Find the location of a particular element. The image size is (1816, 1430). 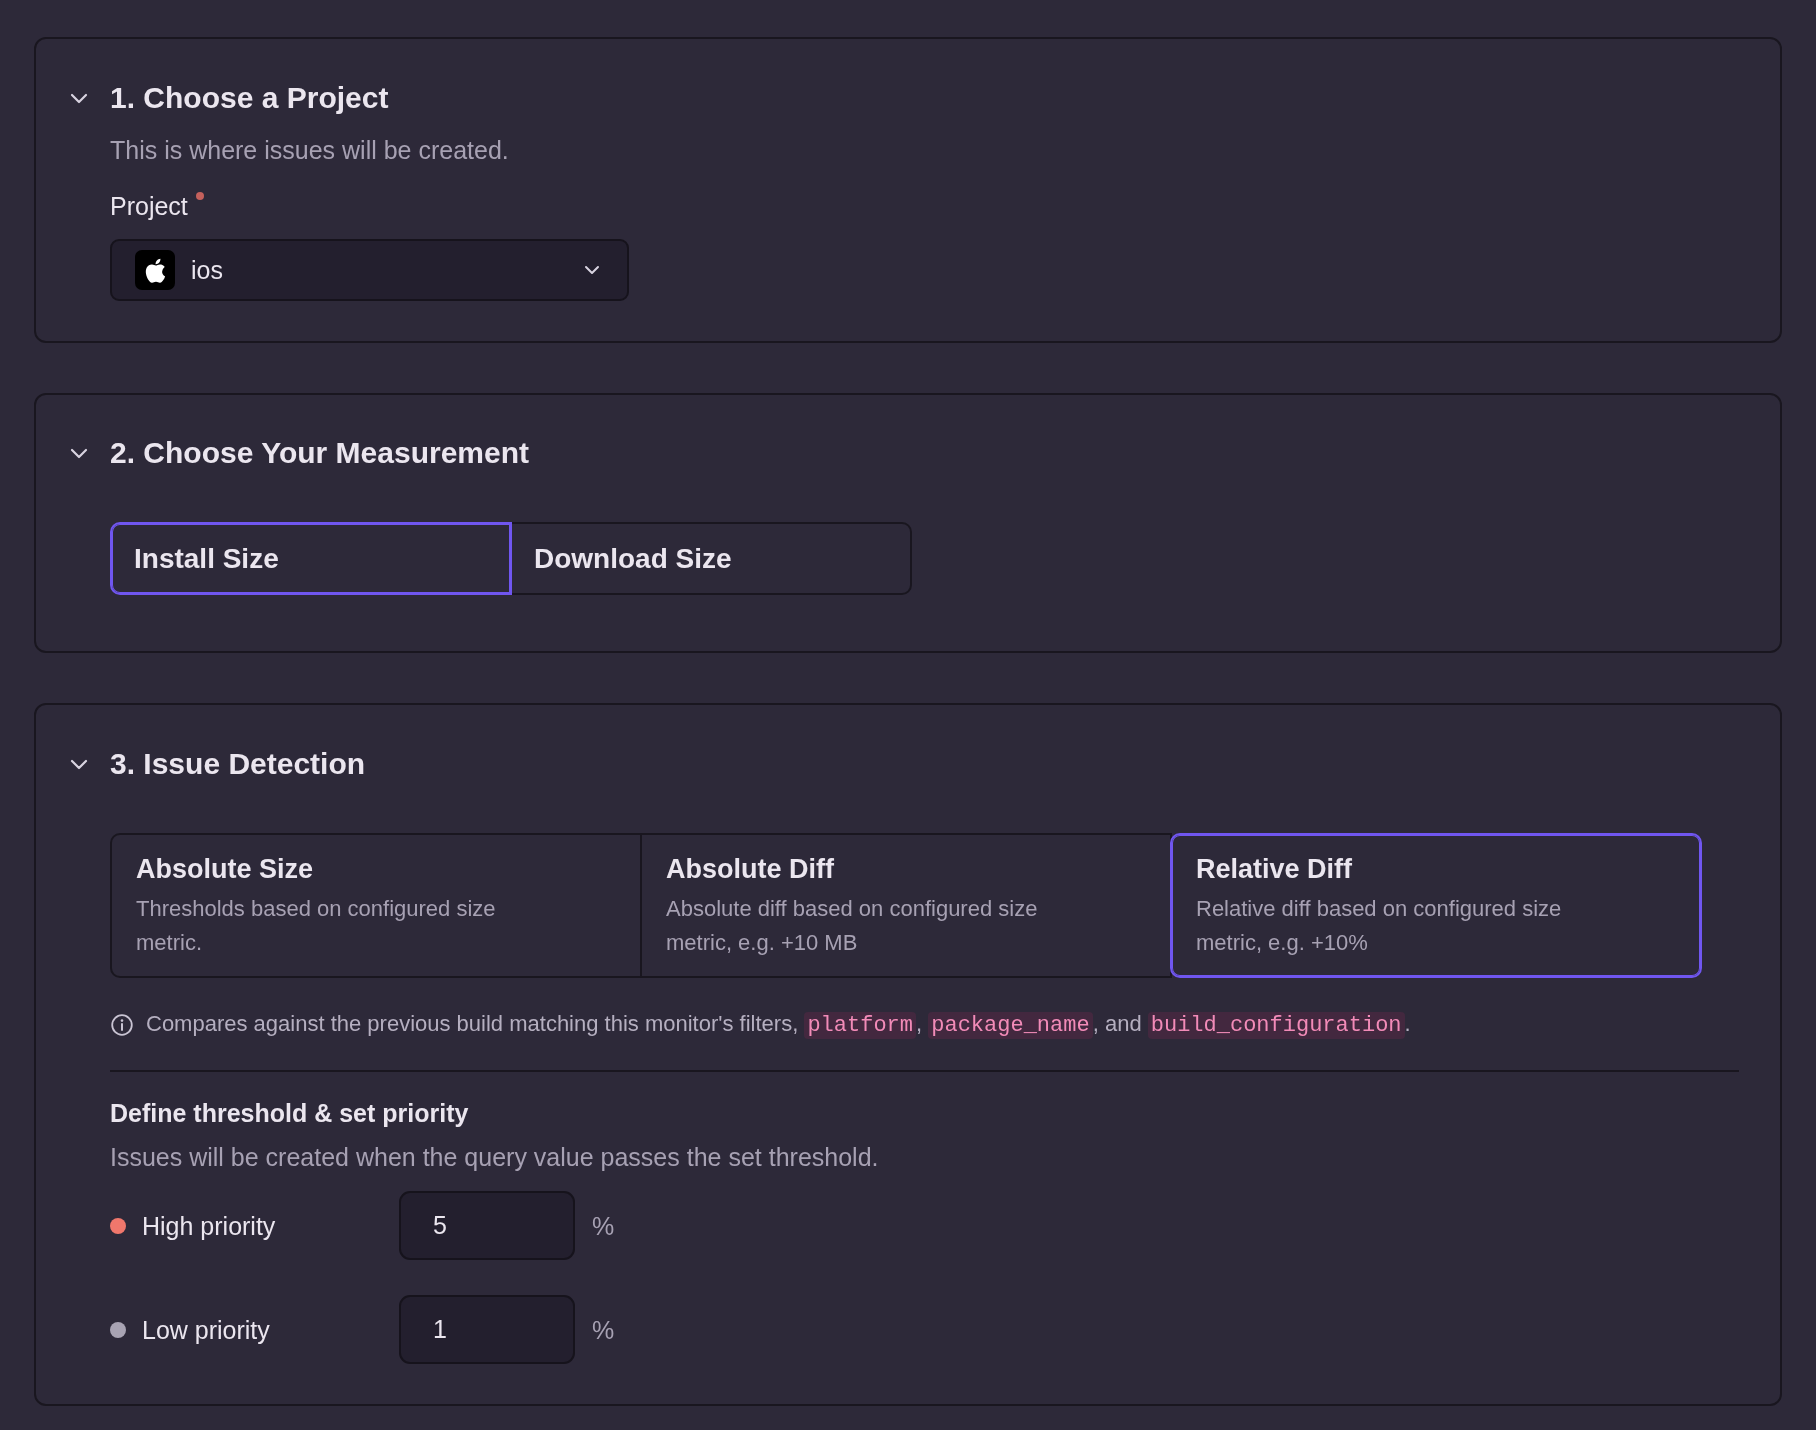

caret-icon is located at coordinates (592, 270).